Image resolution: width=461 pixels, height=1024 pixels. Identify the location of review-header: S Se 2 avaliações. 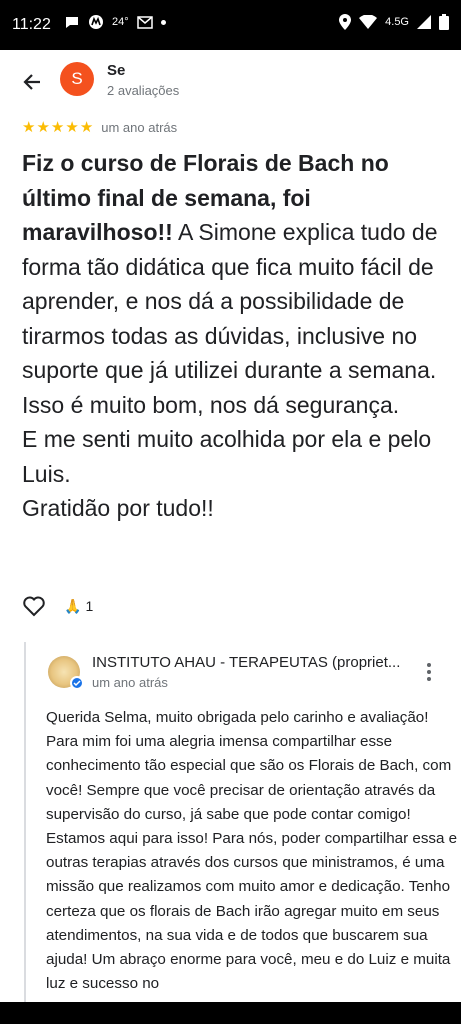
(230, 81).